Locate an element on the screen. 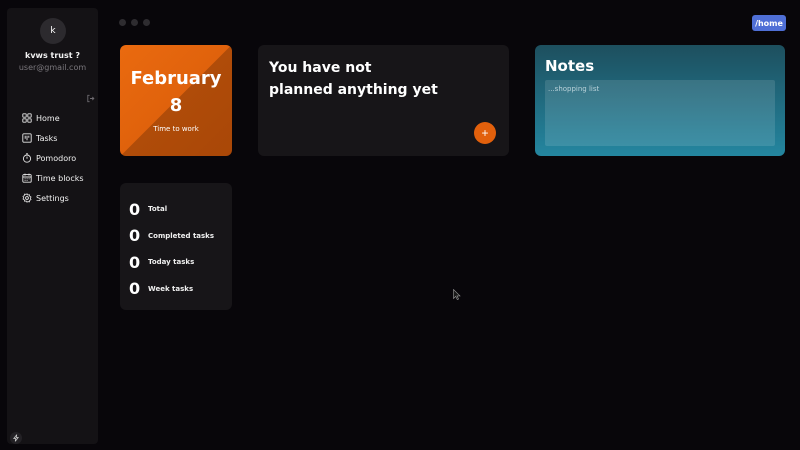 The height and width of the screenshot is (450, 800). date-month: February is located at coordinates (176, 78).